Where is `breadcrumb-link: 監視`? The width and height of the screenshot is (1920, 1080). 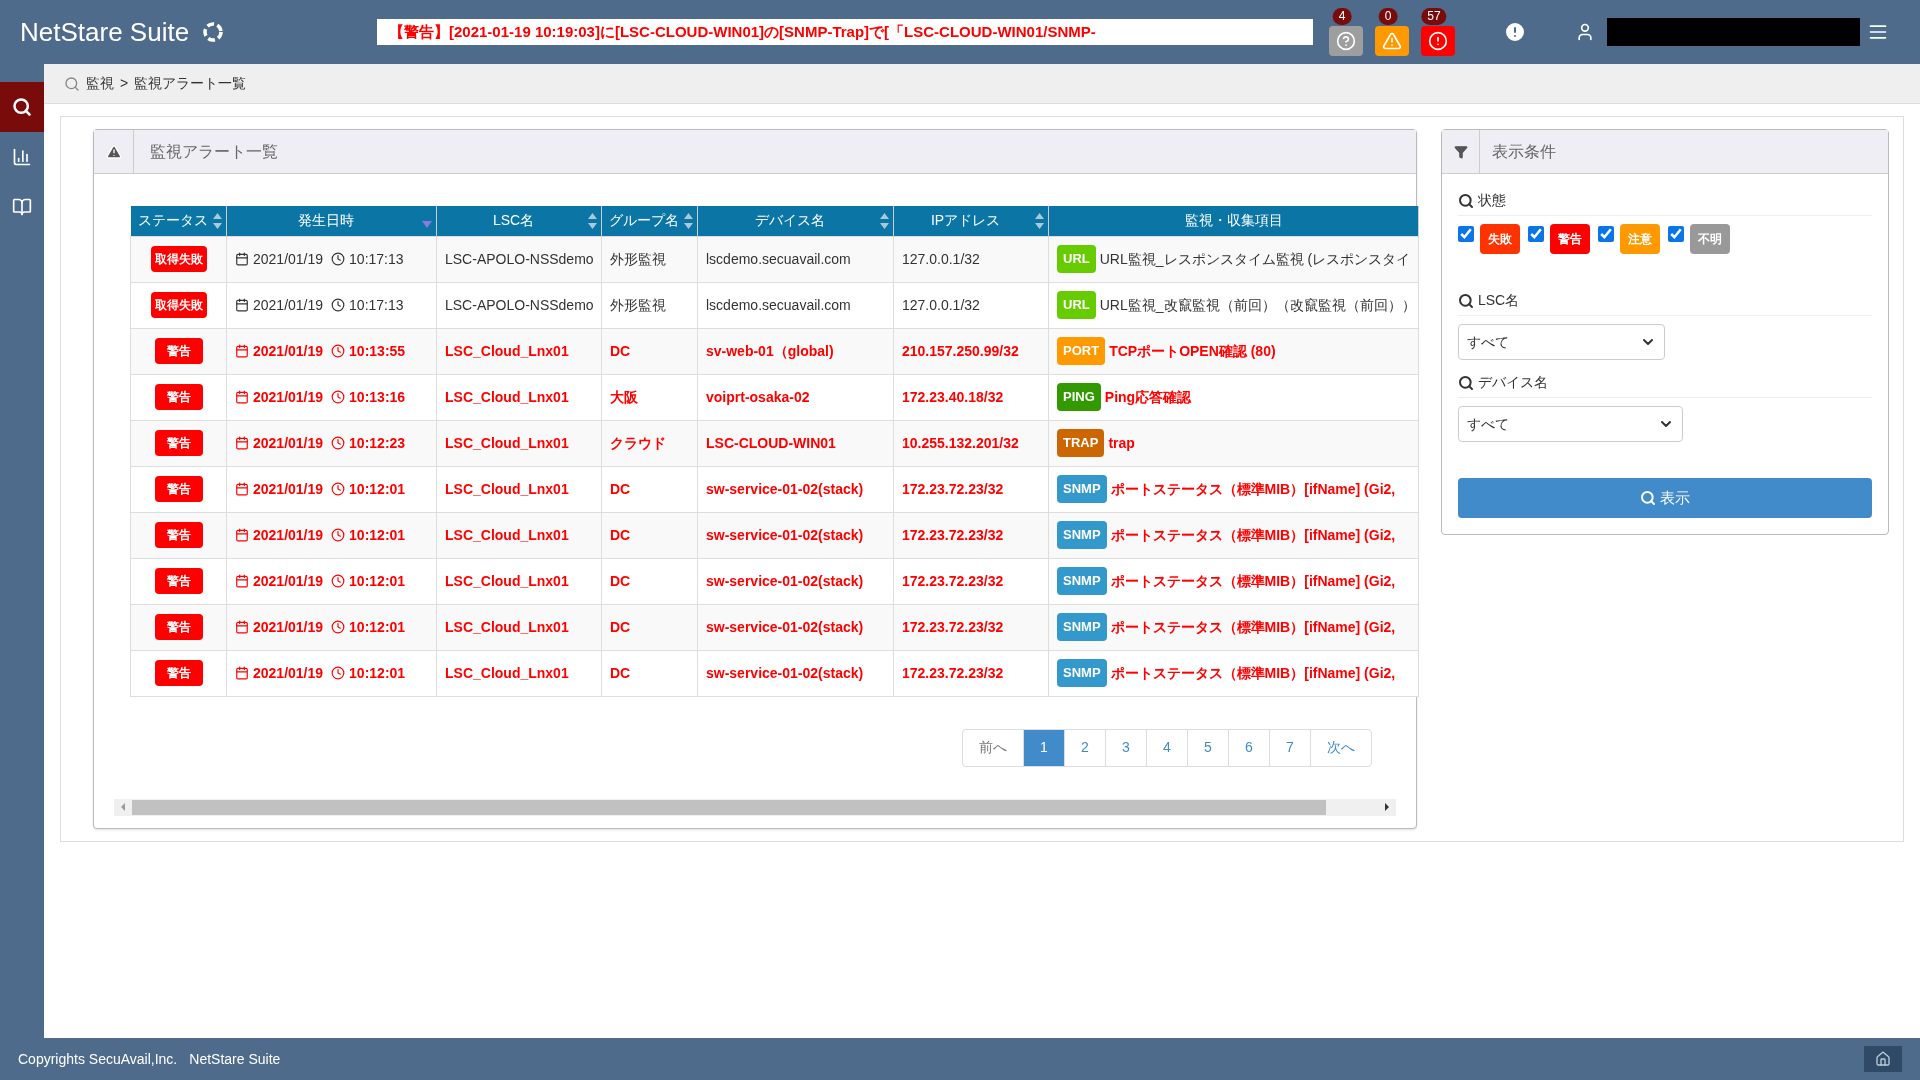
breadcrumb-link: 監視 is located at coordinates (100, 83).